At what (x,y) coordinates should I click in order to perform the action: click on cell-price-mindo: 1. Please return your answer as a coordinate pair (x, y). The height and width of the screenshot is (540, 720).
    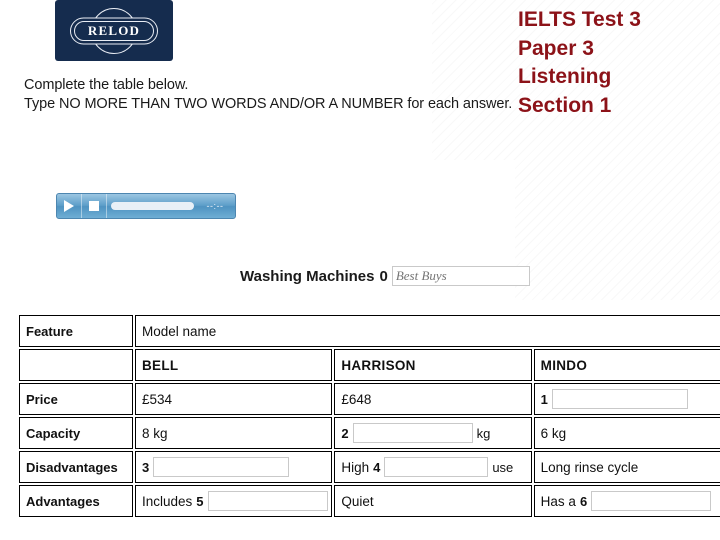
    Looking at the image, I should click on (626, 399).